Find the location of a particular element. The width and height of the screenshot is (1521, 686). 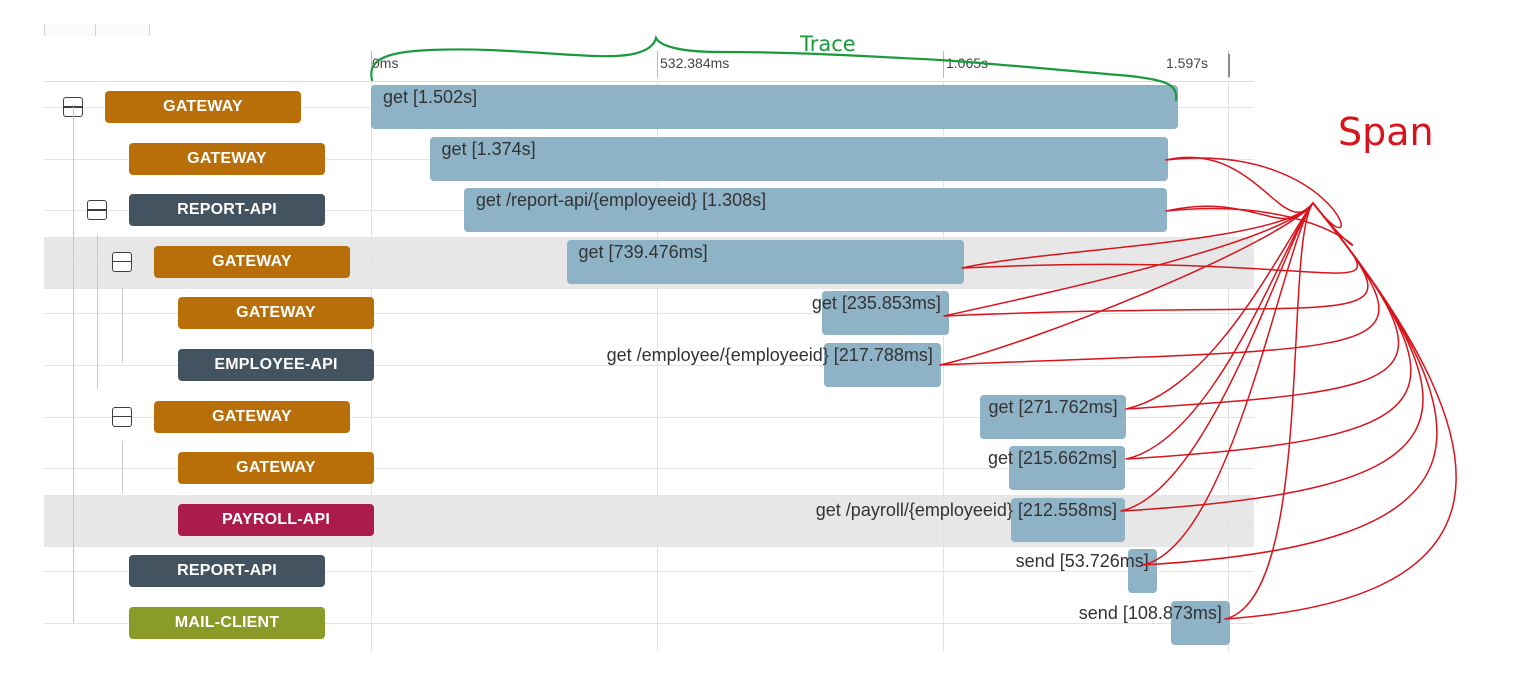

span-annotation-label: Span is located at coordinates (1386, 132).